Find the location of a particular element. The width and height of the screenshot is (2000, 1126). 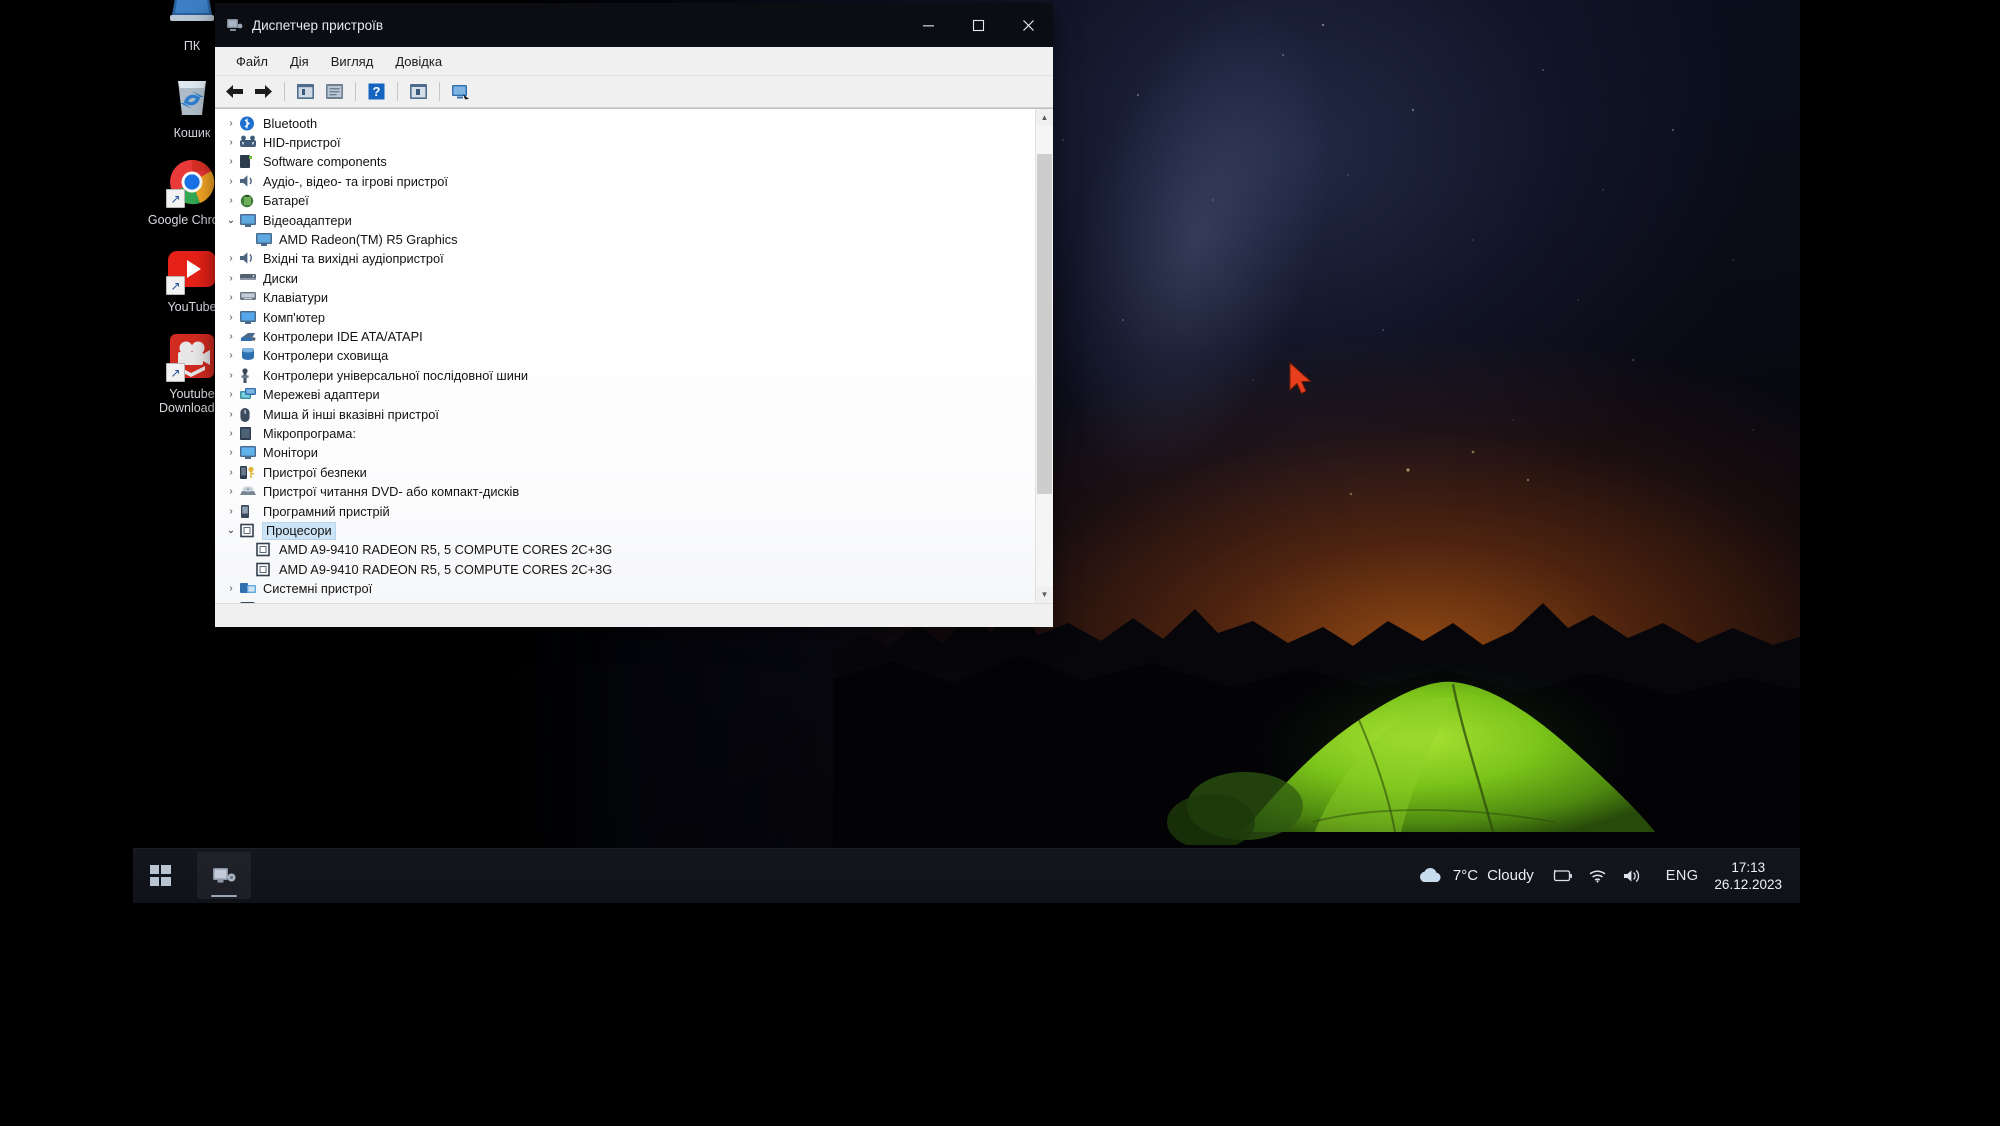

device-tree-row: › HID-пристрої is located at coordinates (625, 142).